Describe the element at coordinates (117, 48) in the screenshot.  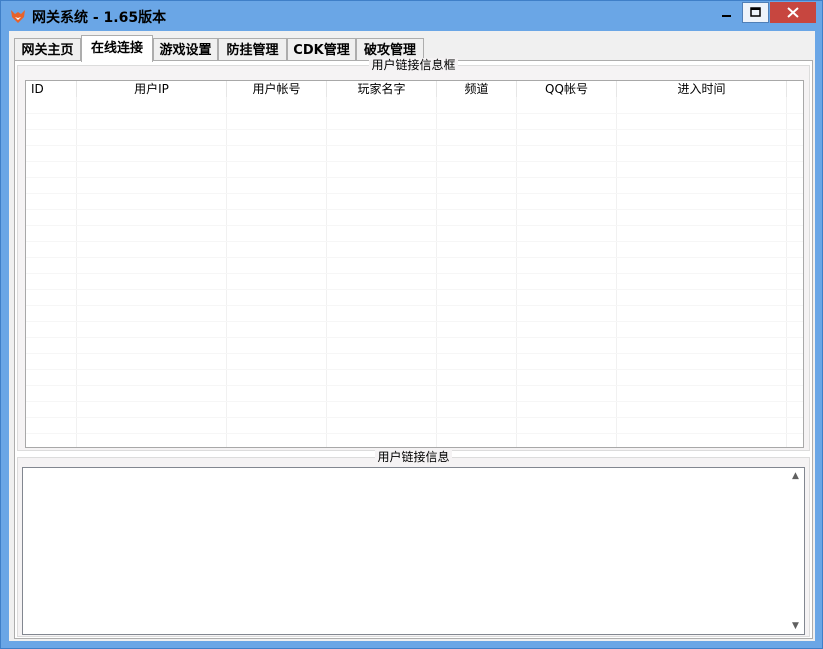
I see `tab-online-connections: 在线连接` at that location.